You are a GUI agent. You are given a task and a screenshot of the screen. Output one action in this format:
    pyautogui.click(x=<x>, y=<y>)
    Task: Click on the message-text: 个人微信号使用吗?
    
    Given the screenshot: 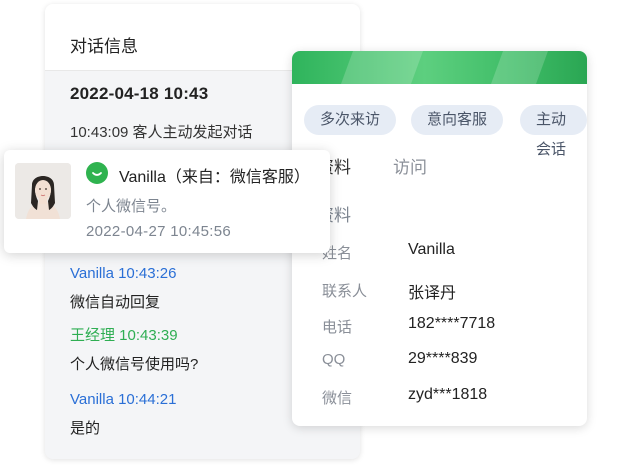 What is the action you would take?
    pyautogui.click(x=134, y=364)
    